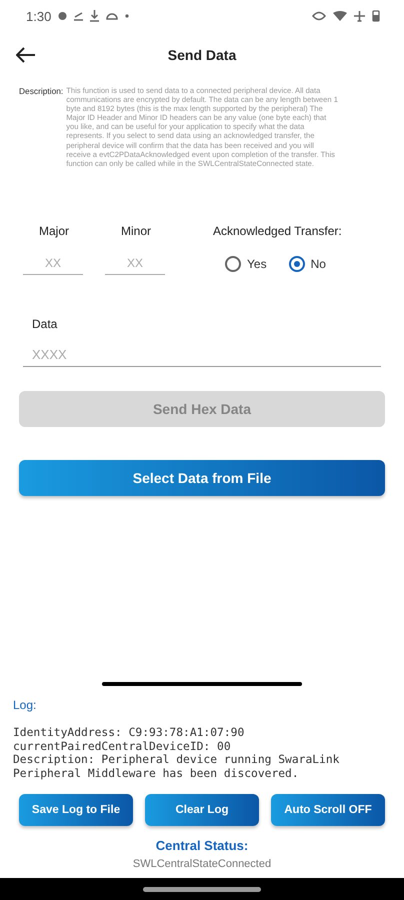 The image size is (404, 900). Describe the element at coordinates (54, 231) in the screenshot. I see `major-label: Major` at that location.